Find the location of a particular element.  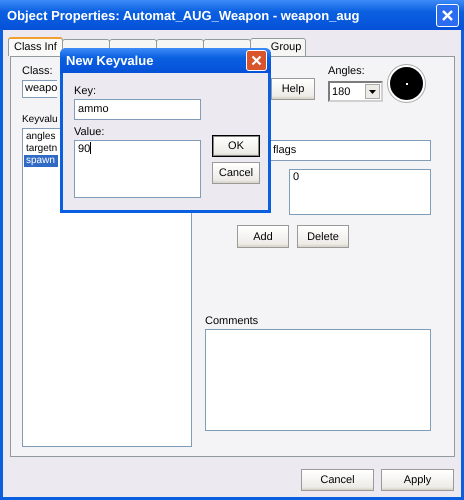

key-field: ammo is located at coordinates (137, 109).